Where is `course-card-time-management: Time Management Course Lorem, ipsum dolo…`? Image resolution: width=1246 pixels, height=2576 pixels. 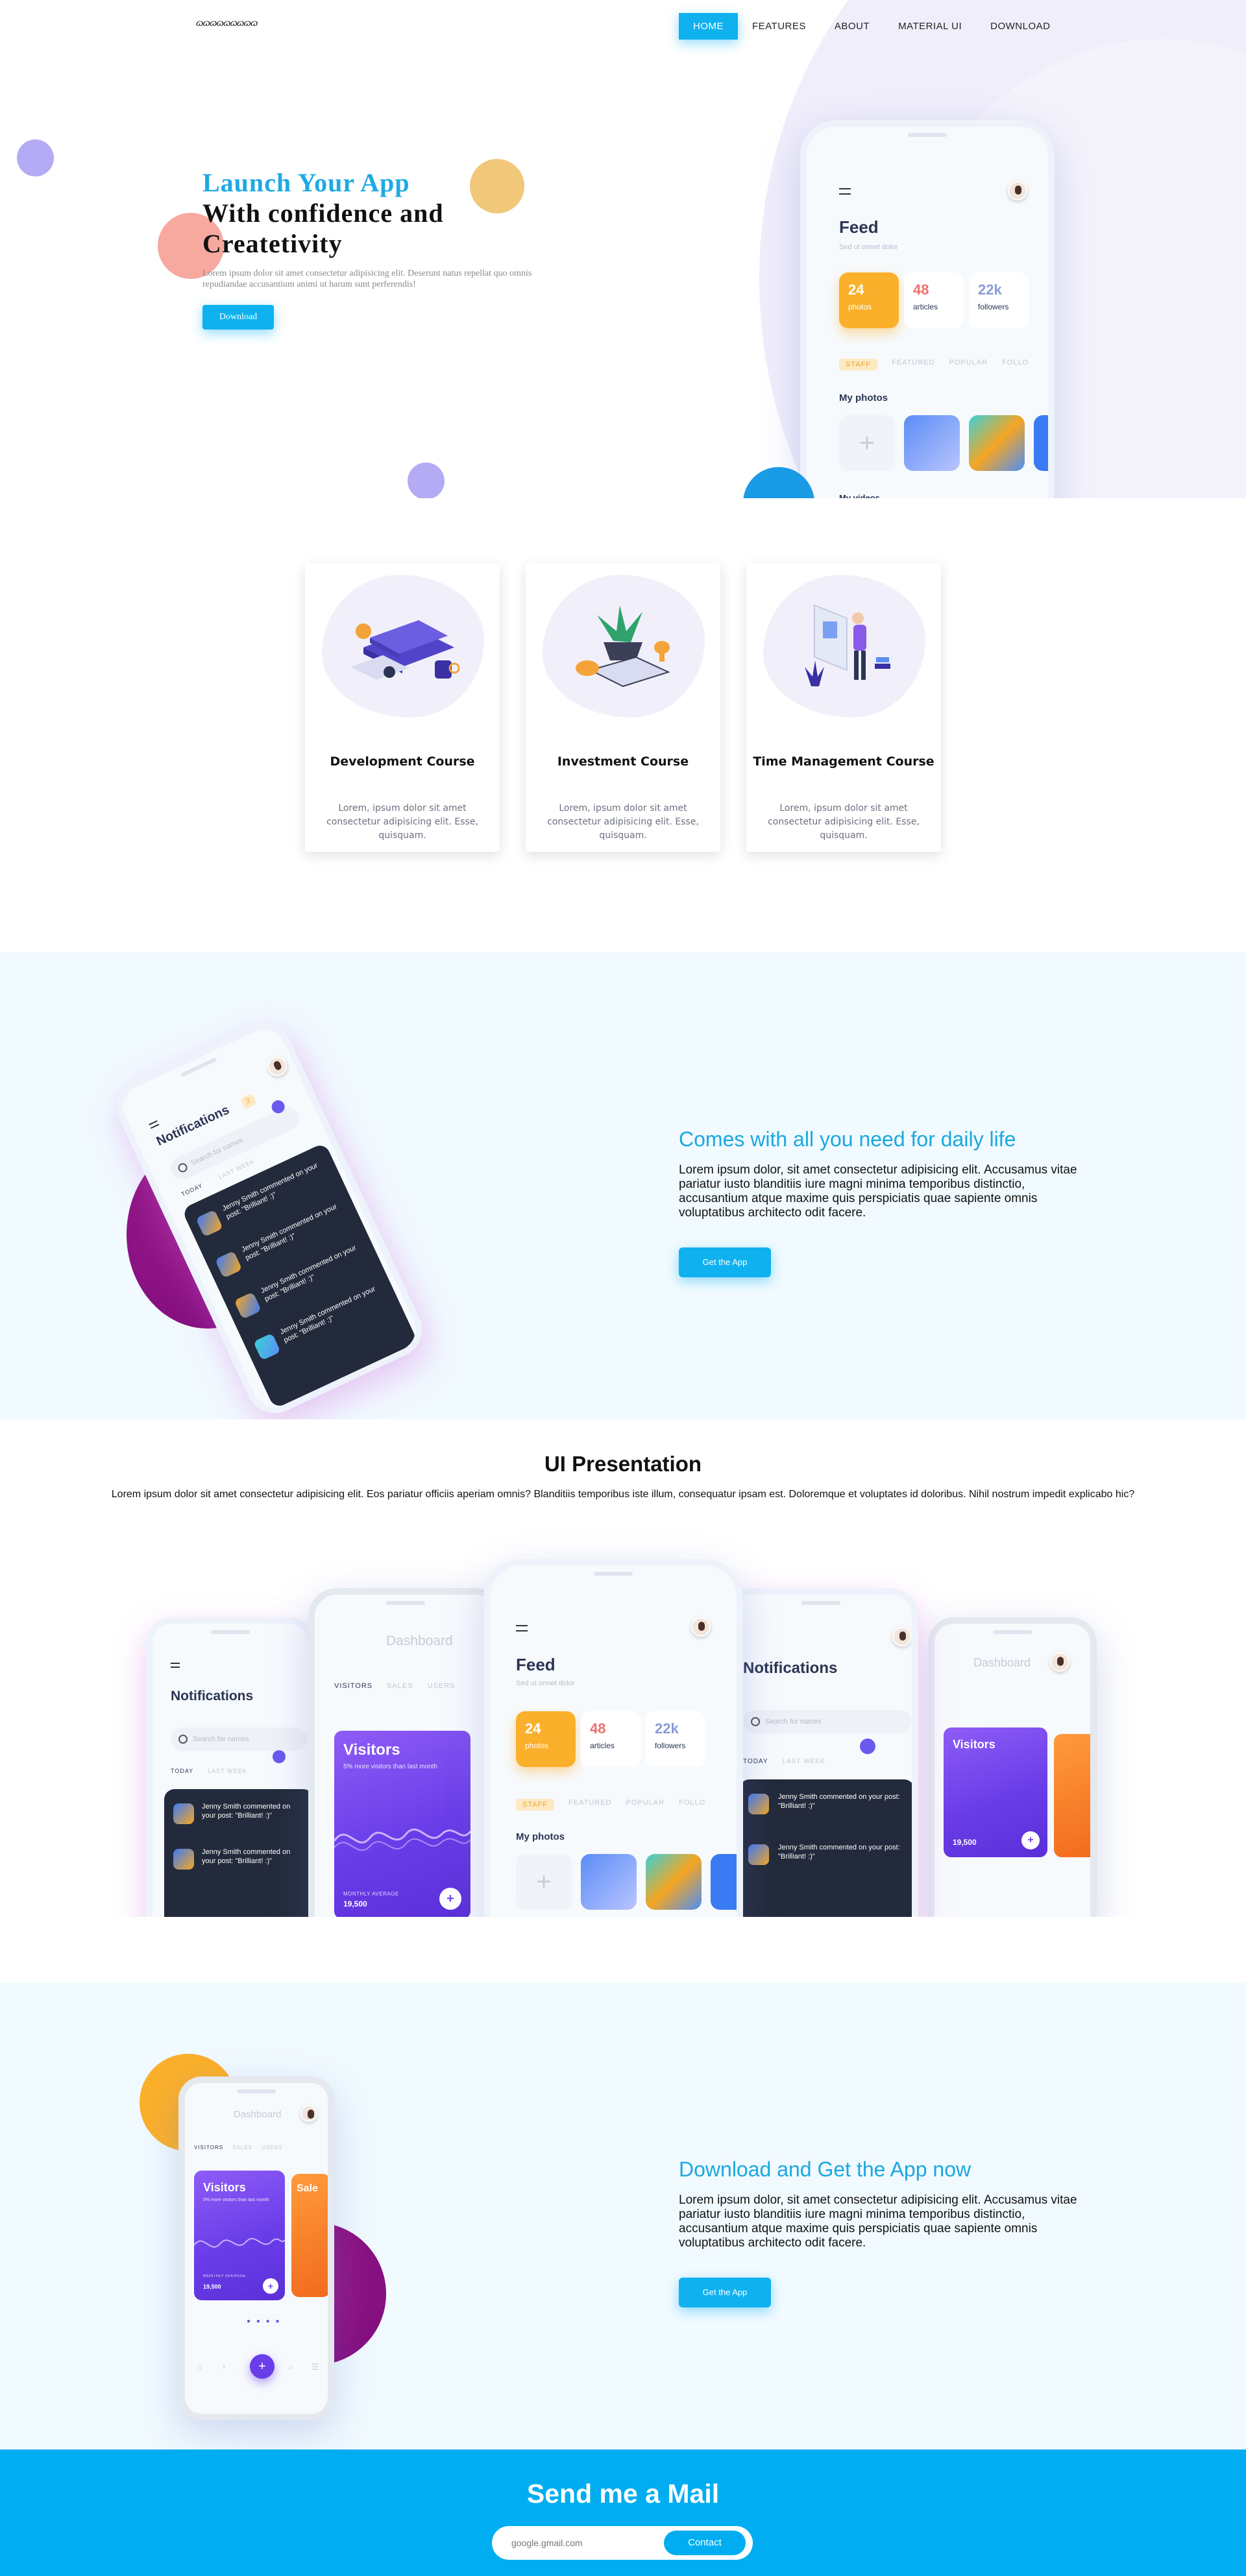
course-card-time-management: Time Management Course Lorem, ipsum dolo… is located at coordinates (843, 707).